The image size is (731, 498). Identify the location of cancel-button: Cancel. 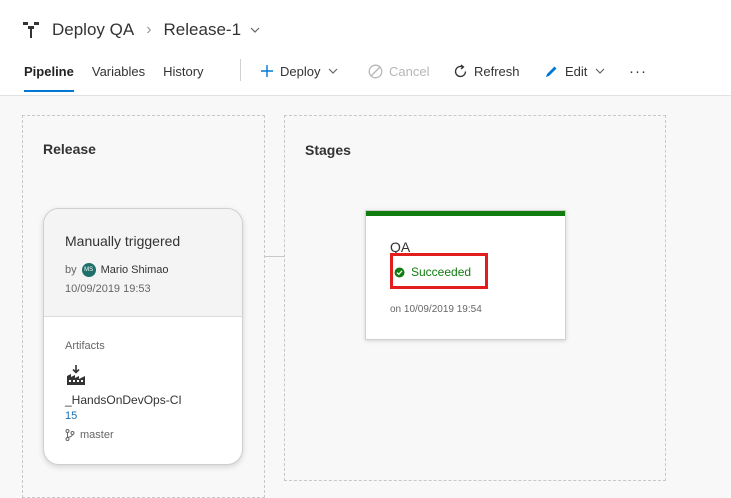
(398, 71).